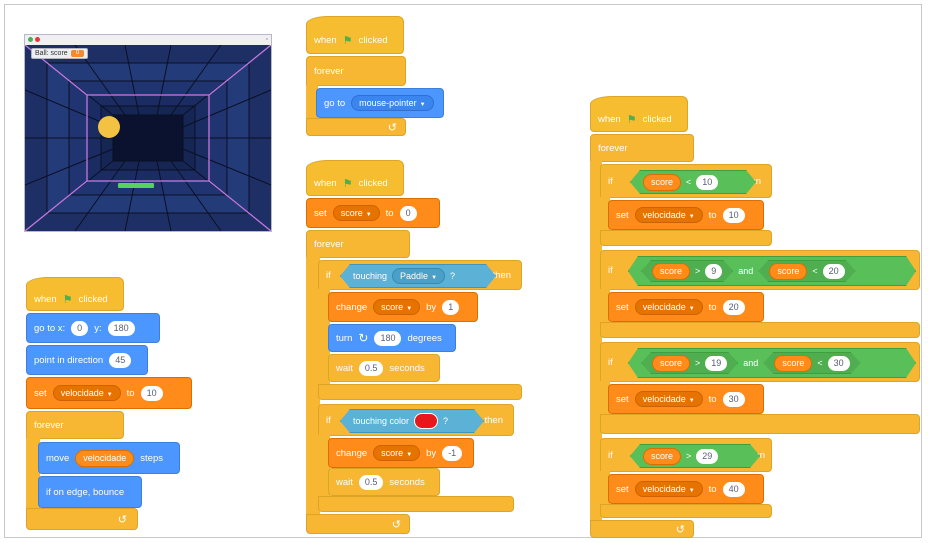 Image resolution: width=928 pixels, height=543 pixels. I want to click on compare-input: 20, so click(834, 271).